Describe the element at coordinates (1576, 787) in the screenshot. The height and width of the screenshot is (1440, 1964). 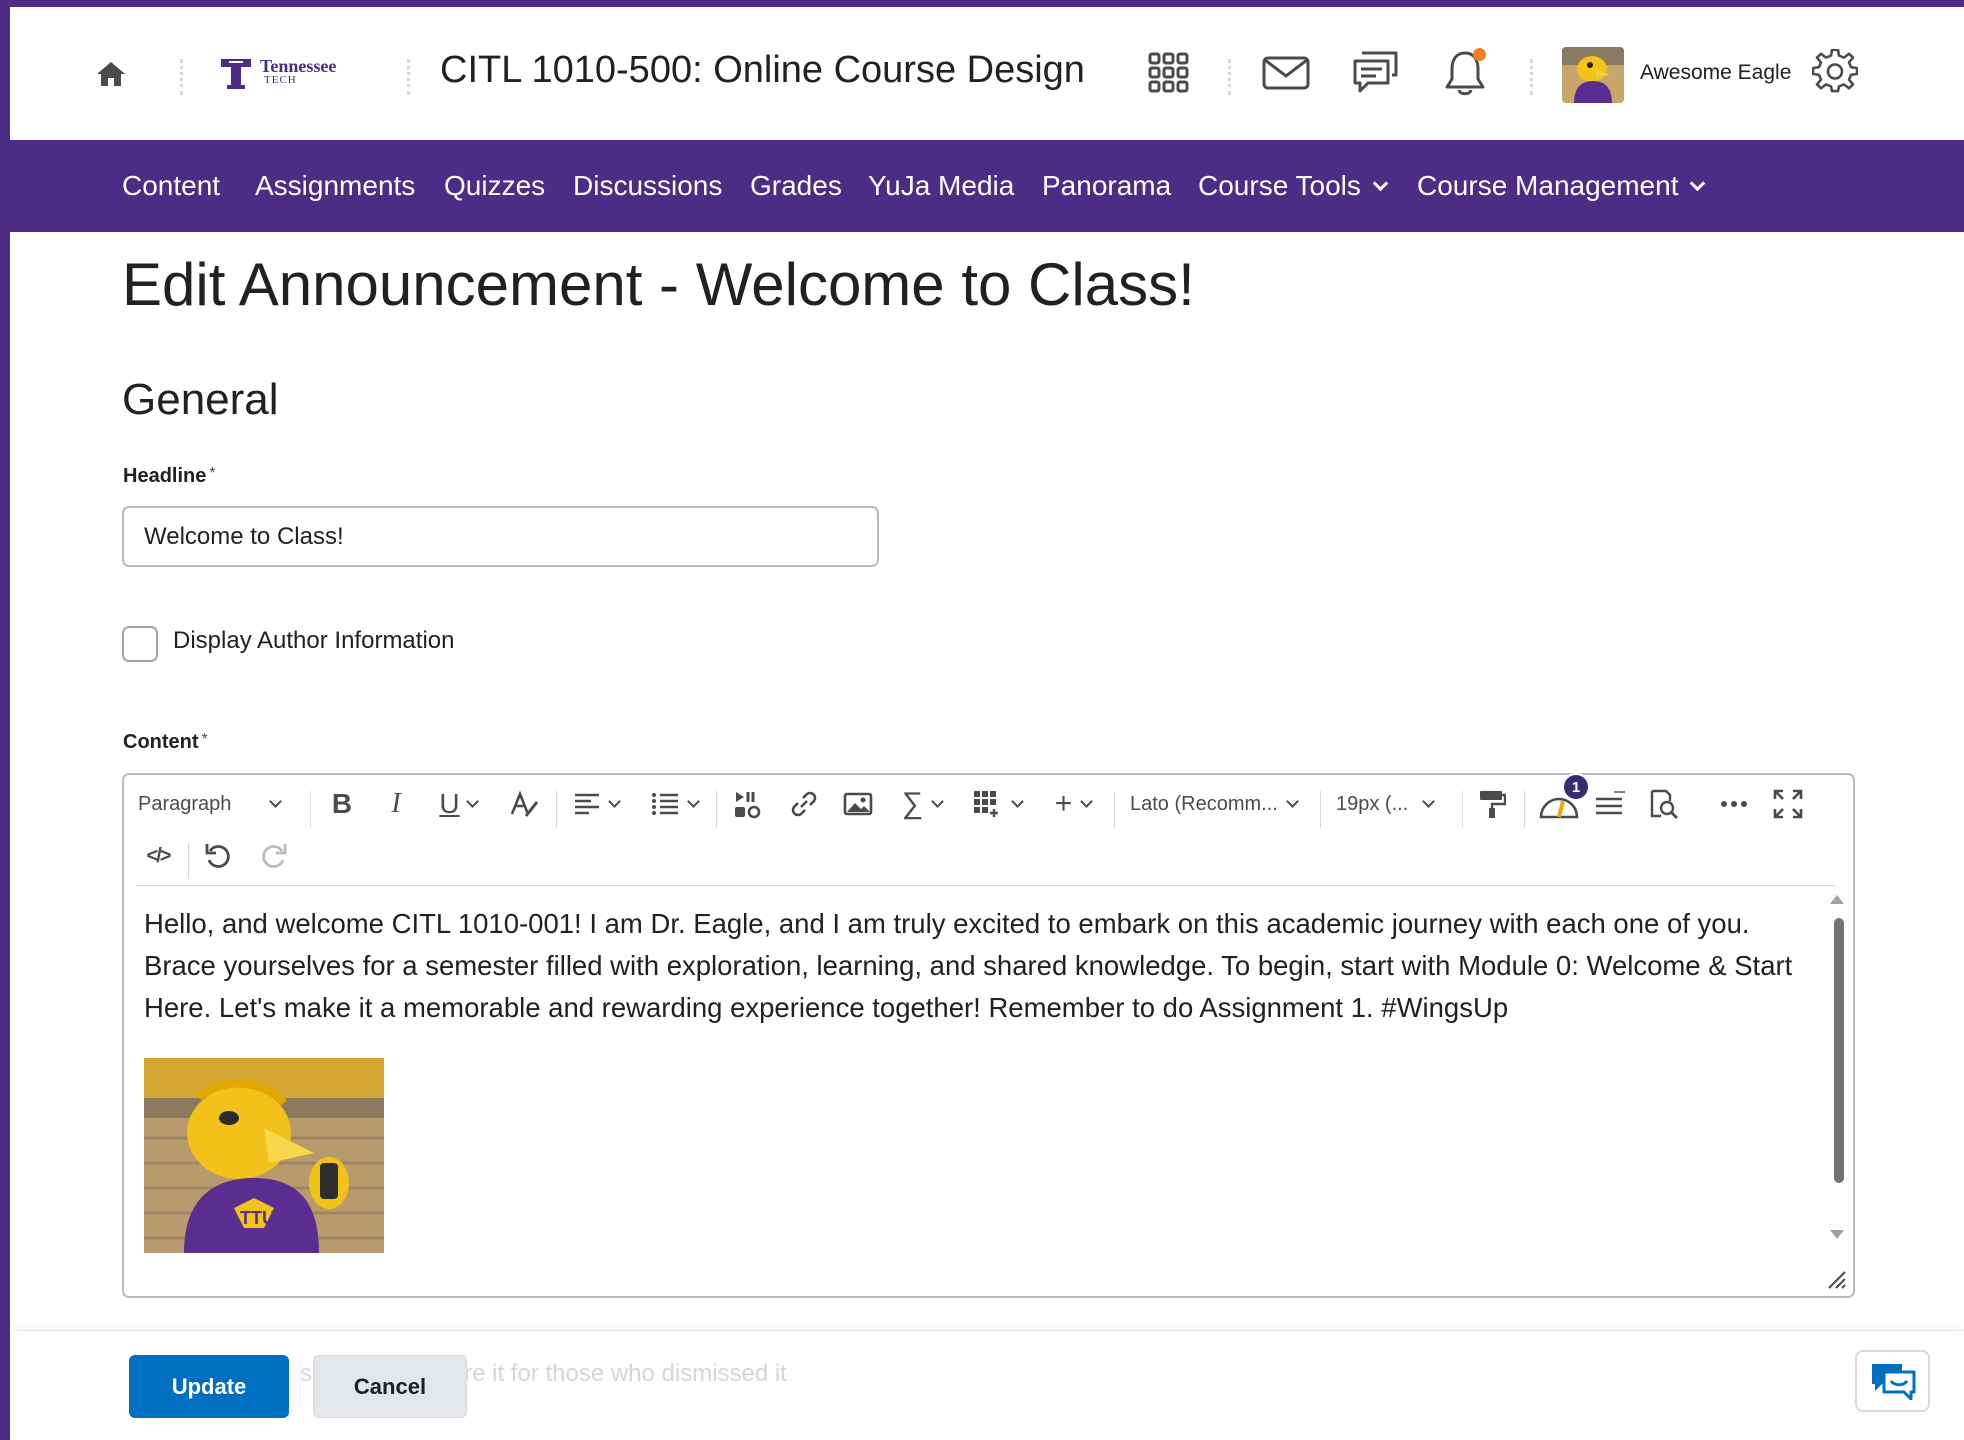
I see `accessibility-issue-badge: 1` at that location.